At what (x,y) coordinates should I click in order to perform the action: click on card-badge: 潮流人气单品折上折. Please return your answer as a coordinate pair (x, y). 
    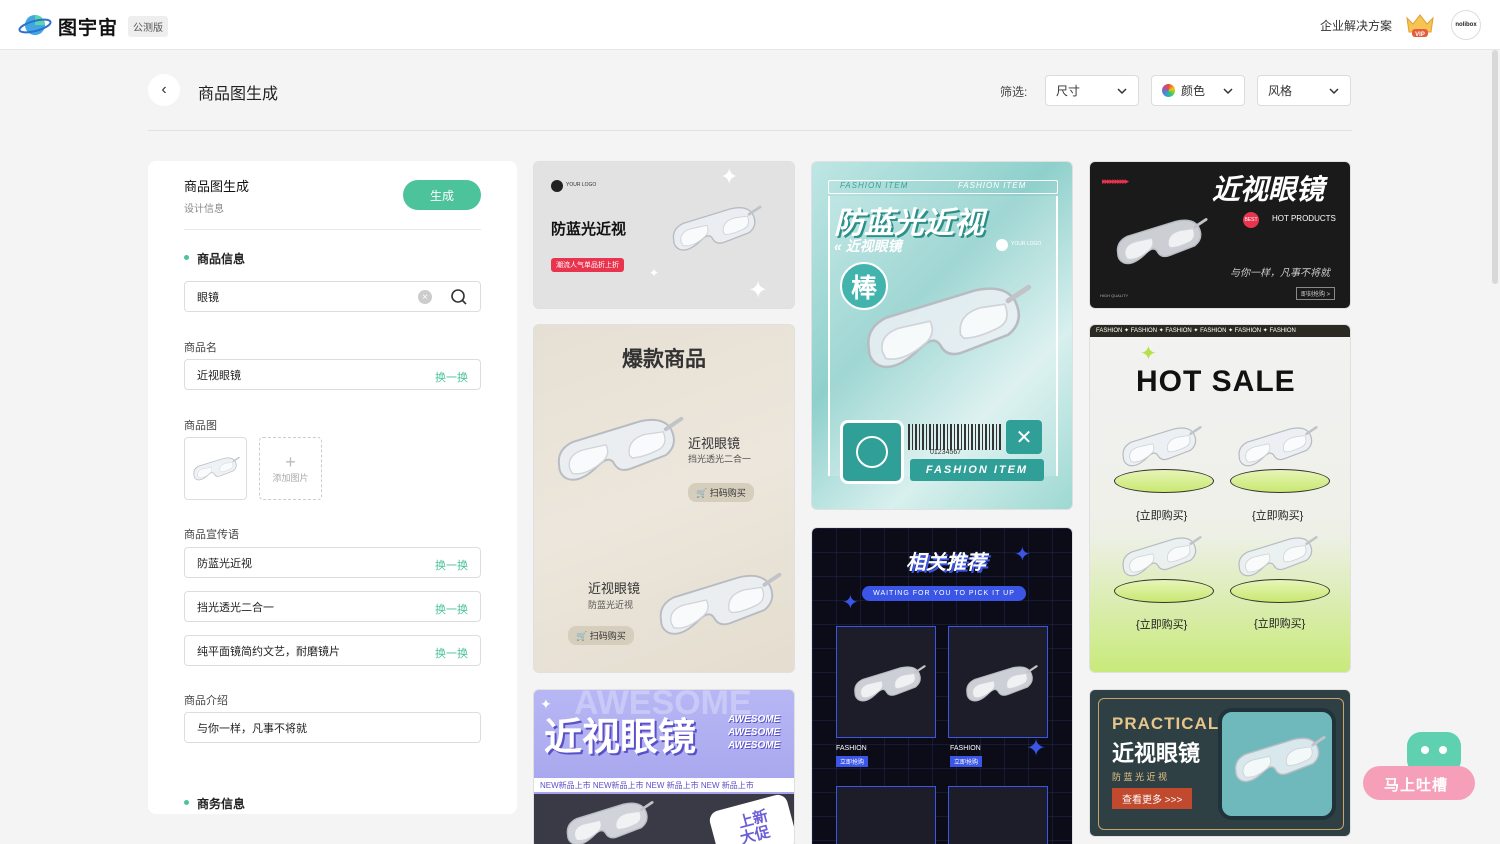
    Looking at the image, I should click on (587, 265).